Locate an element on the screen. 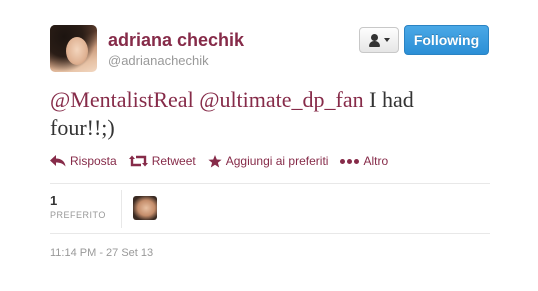 This screenshot has width=538, height=291. mention-link: @MentalistReal is located at coordinates (122, 99).